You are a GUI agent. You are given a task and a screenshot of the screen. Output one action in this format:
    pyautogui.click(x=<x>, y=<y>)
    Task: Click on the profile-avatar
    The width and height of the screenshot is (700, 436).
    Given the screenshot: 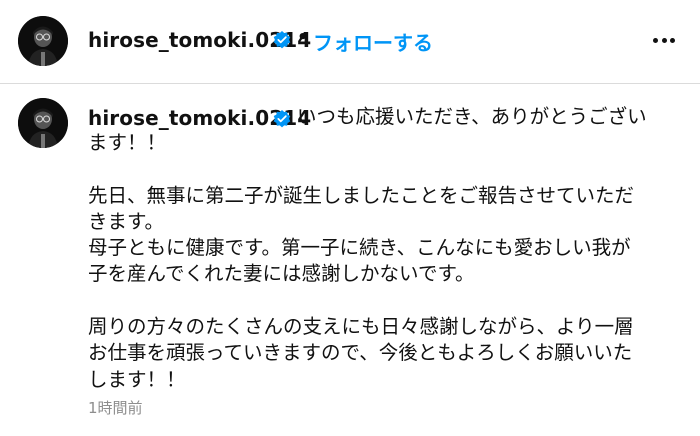 What is the action you would take?
    pyautogui.click(x=43, y=41)
    